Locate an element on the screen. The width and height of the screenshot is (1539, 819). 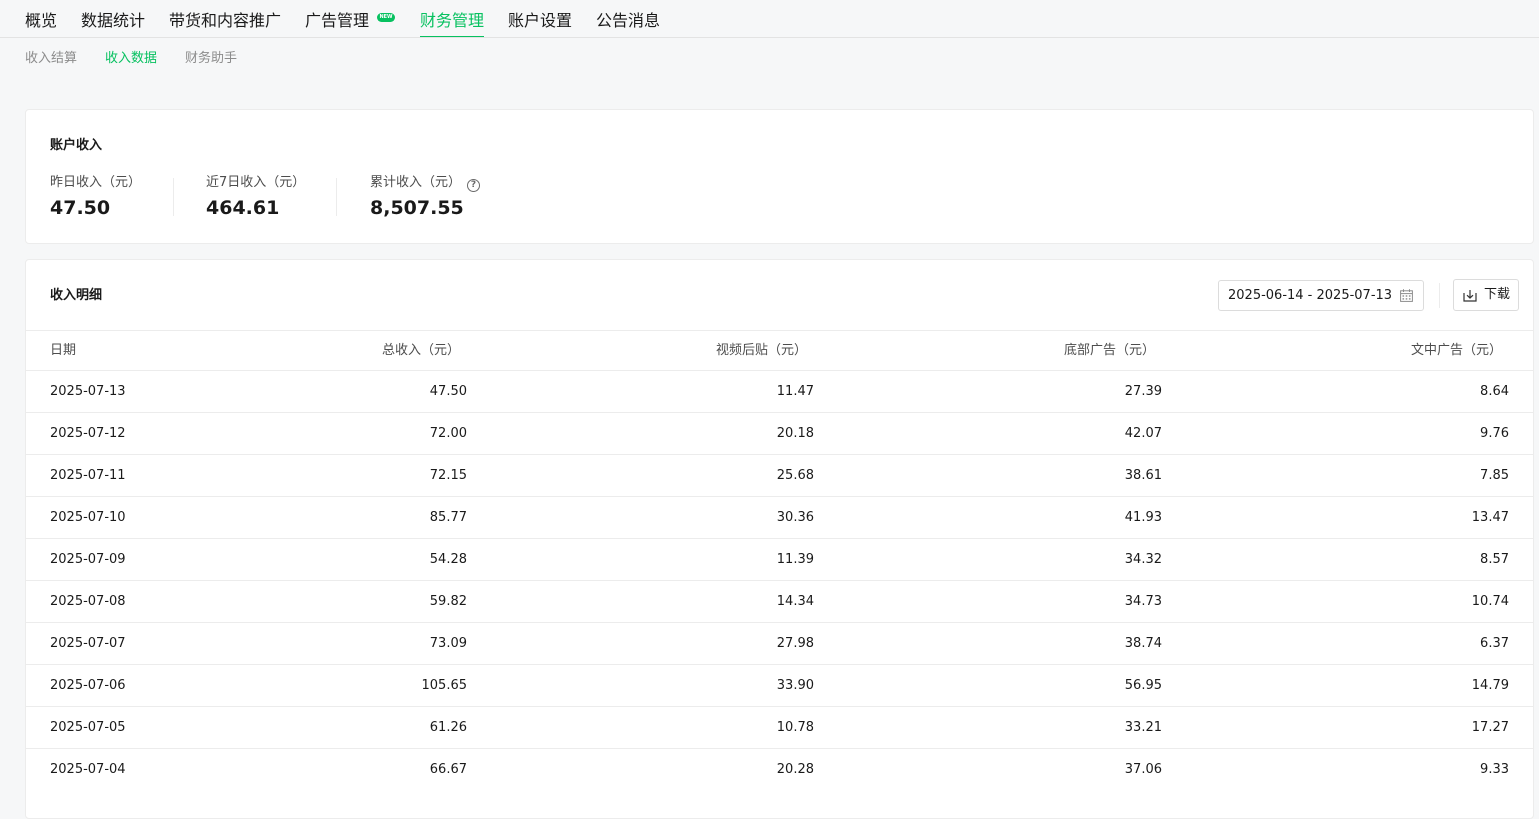
stat-label-text: 累计收入（元） is located at coordinates (416, 182).